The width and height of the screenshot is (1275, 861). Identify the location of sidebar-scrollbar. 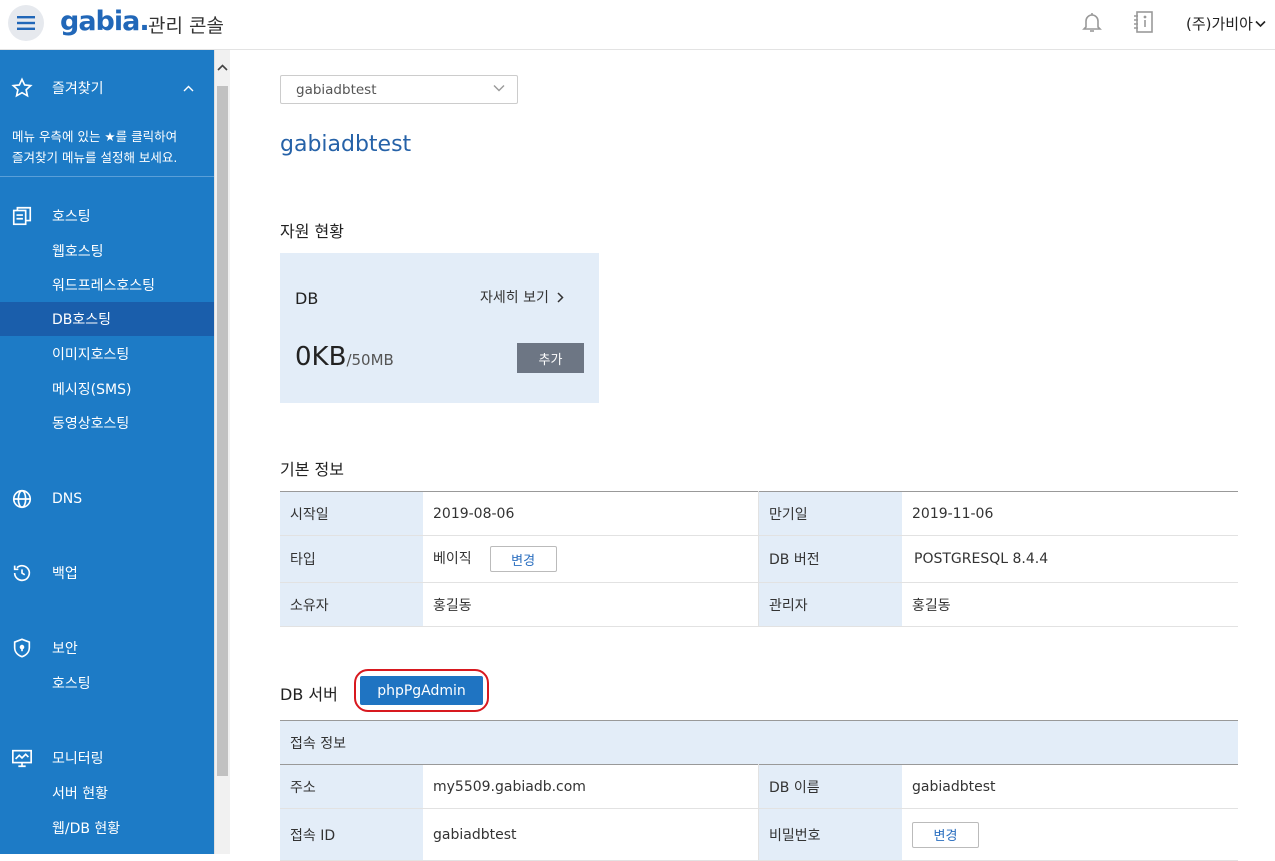
(222, 452).